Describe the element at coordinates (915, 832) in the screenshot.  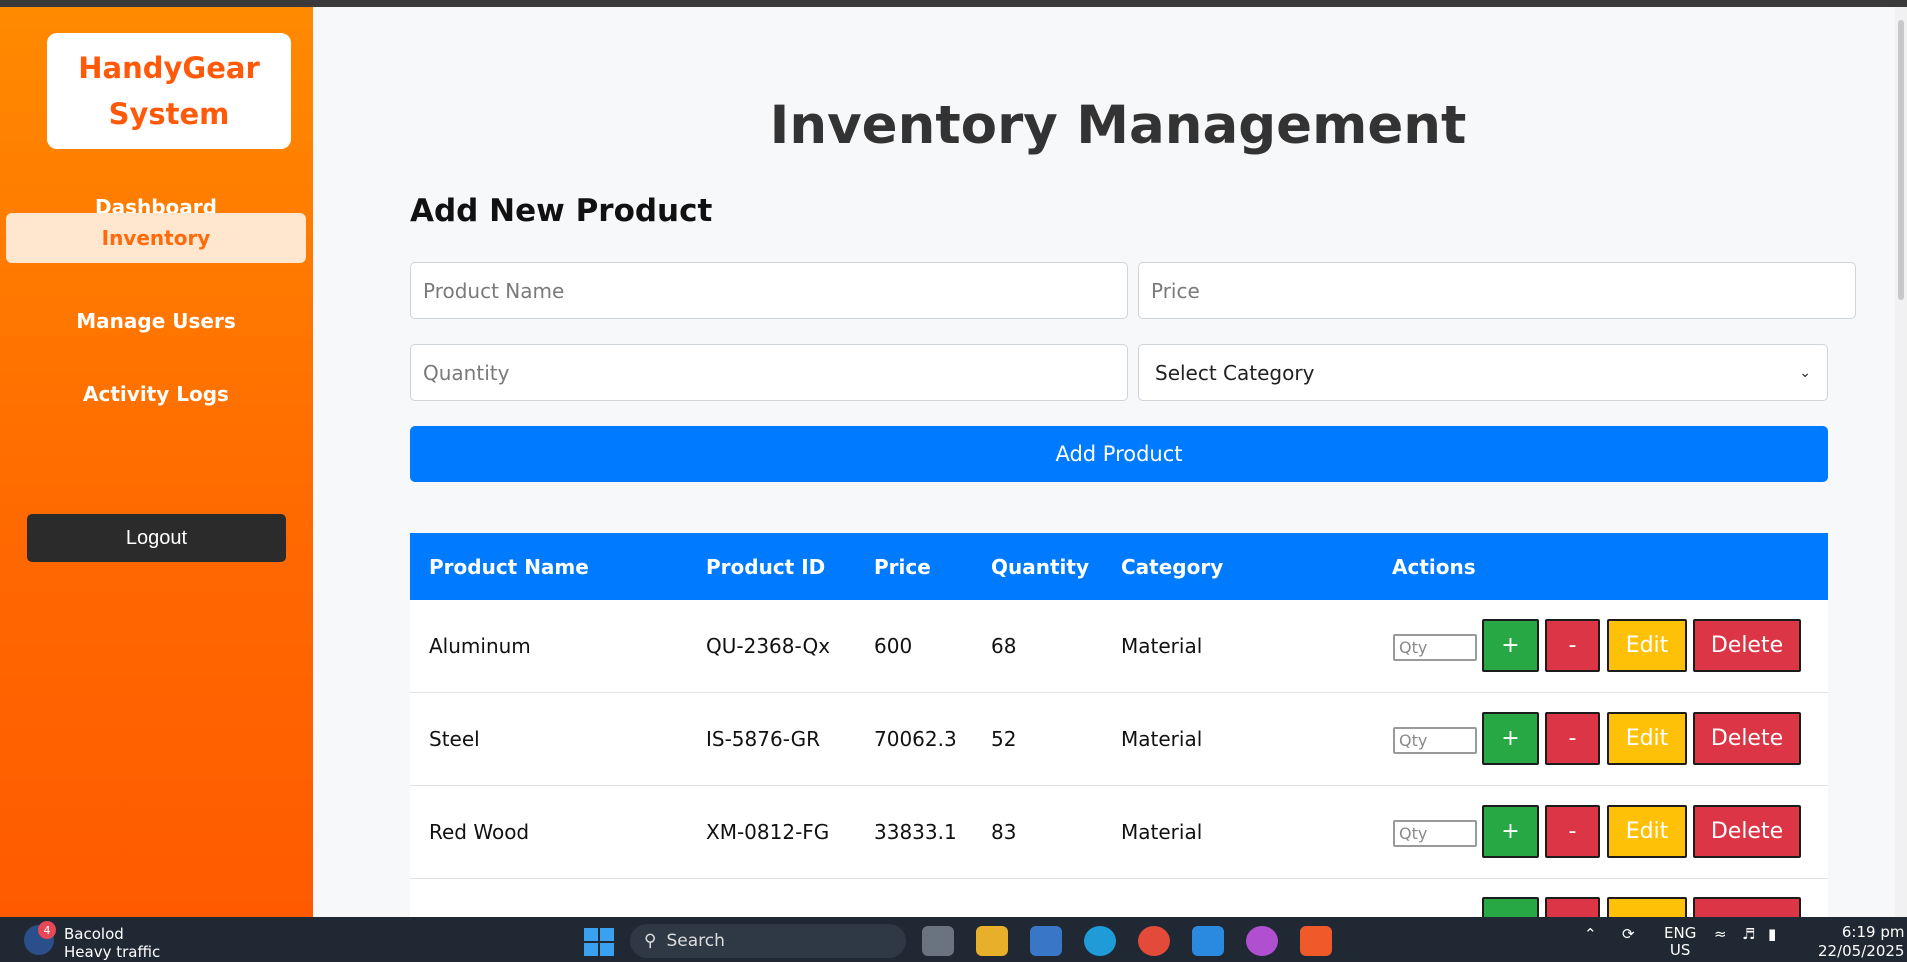
I see `cell-price: 33833.1` at that location.